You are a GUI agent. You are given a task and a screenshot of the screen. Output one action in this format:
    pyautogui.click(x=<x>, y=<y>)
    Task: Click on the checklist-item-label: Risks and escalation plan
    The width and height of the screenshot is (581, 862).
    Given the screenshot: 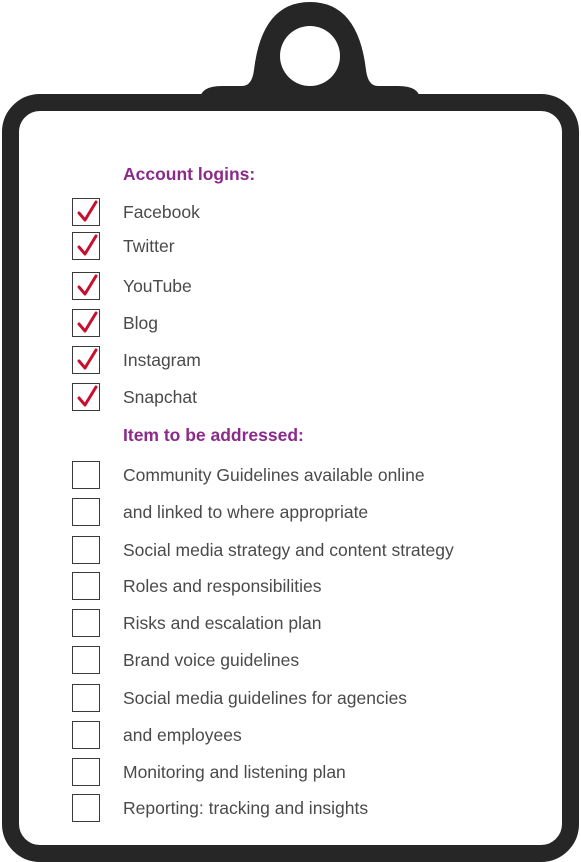 What is the action you would take?
    pyautogui.click(x=222, y=622)
    